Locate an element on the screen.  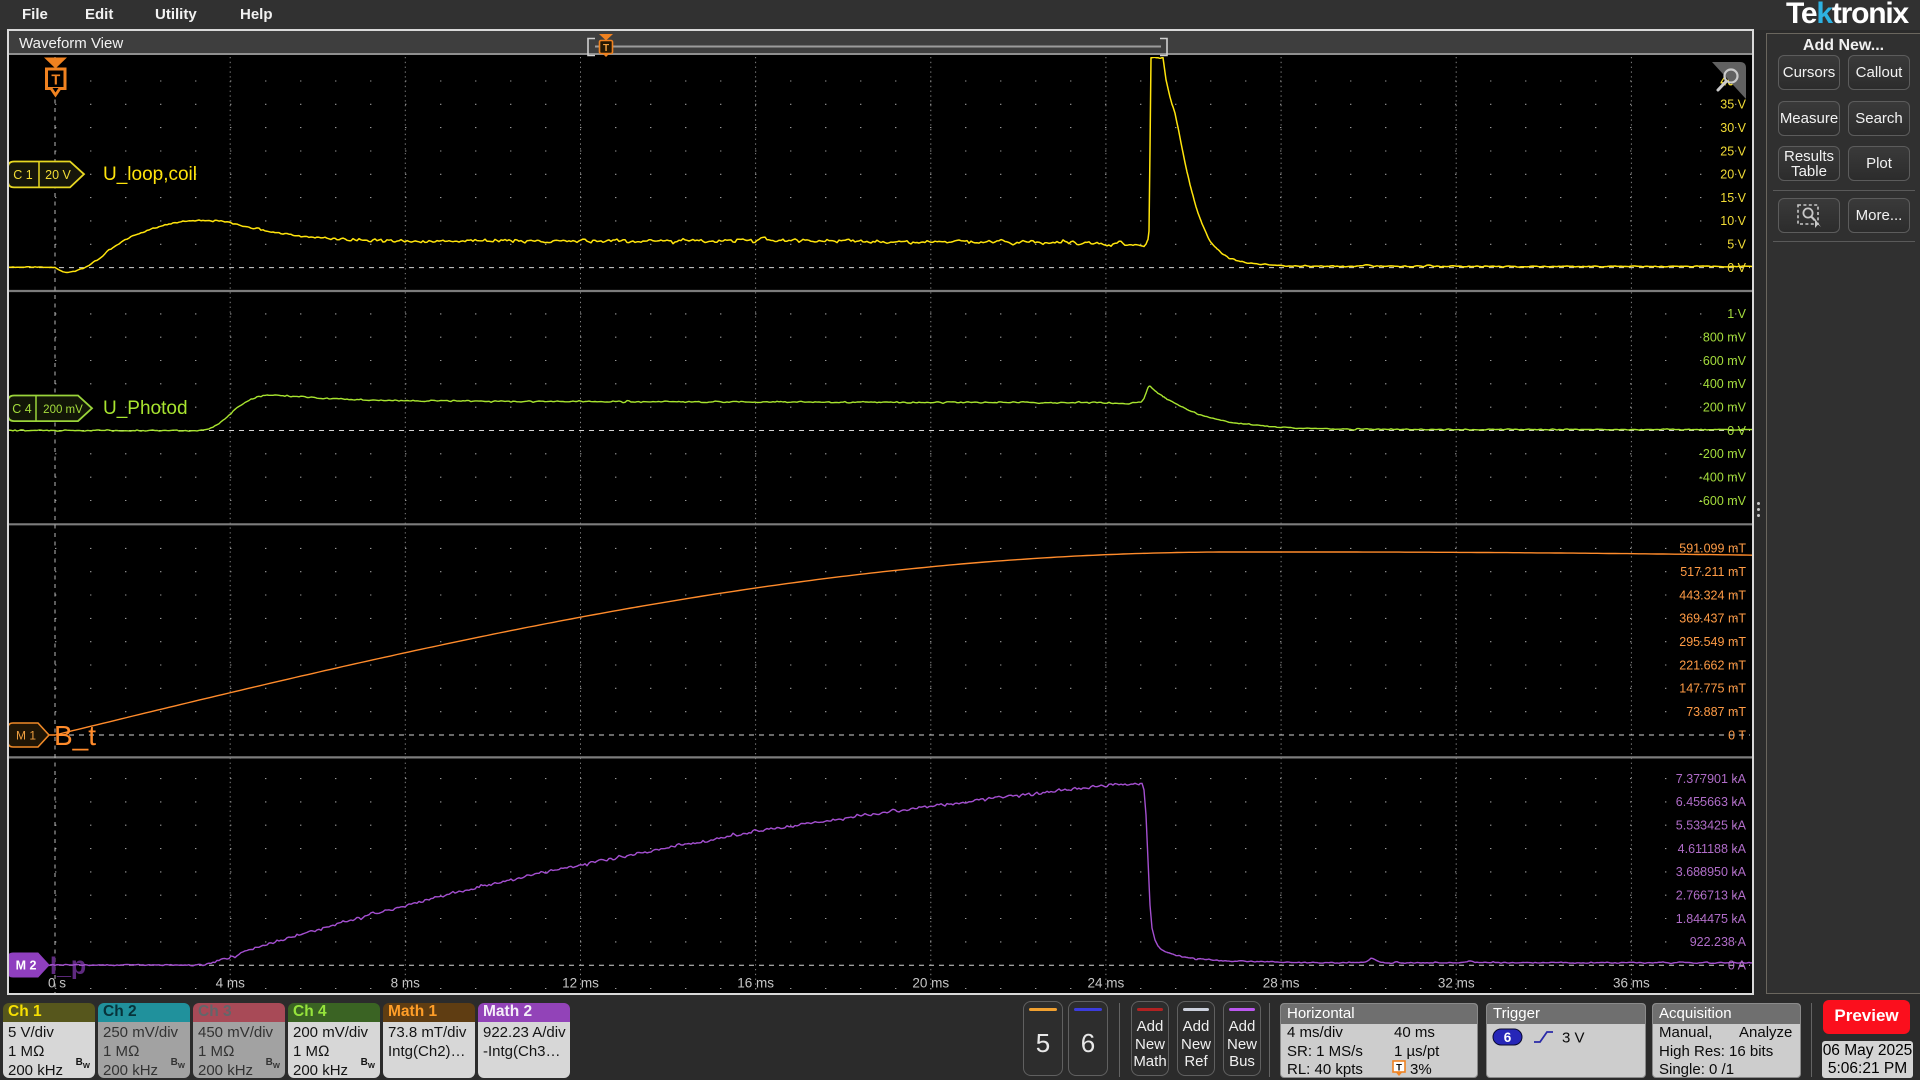
svg-text: 4 ms is located at coordinates (231, 983).